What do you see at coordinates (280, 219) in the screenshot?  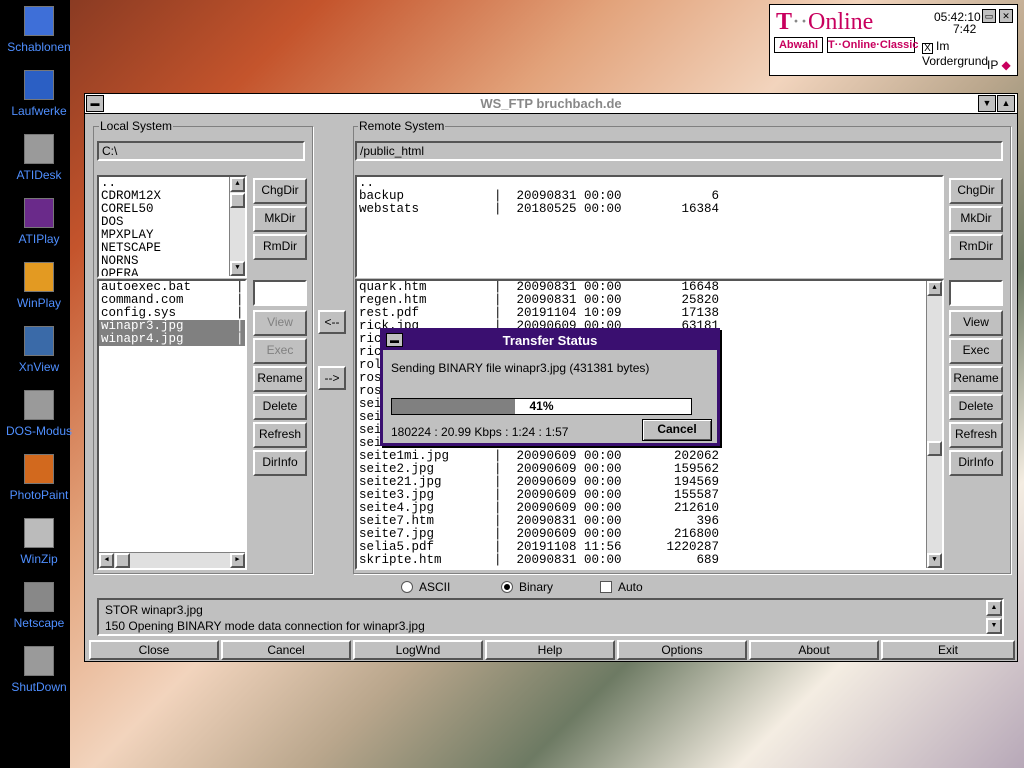 I see `local-mkdir-button: MkDir` at bounding box center [280, 219].